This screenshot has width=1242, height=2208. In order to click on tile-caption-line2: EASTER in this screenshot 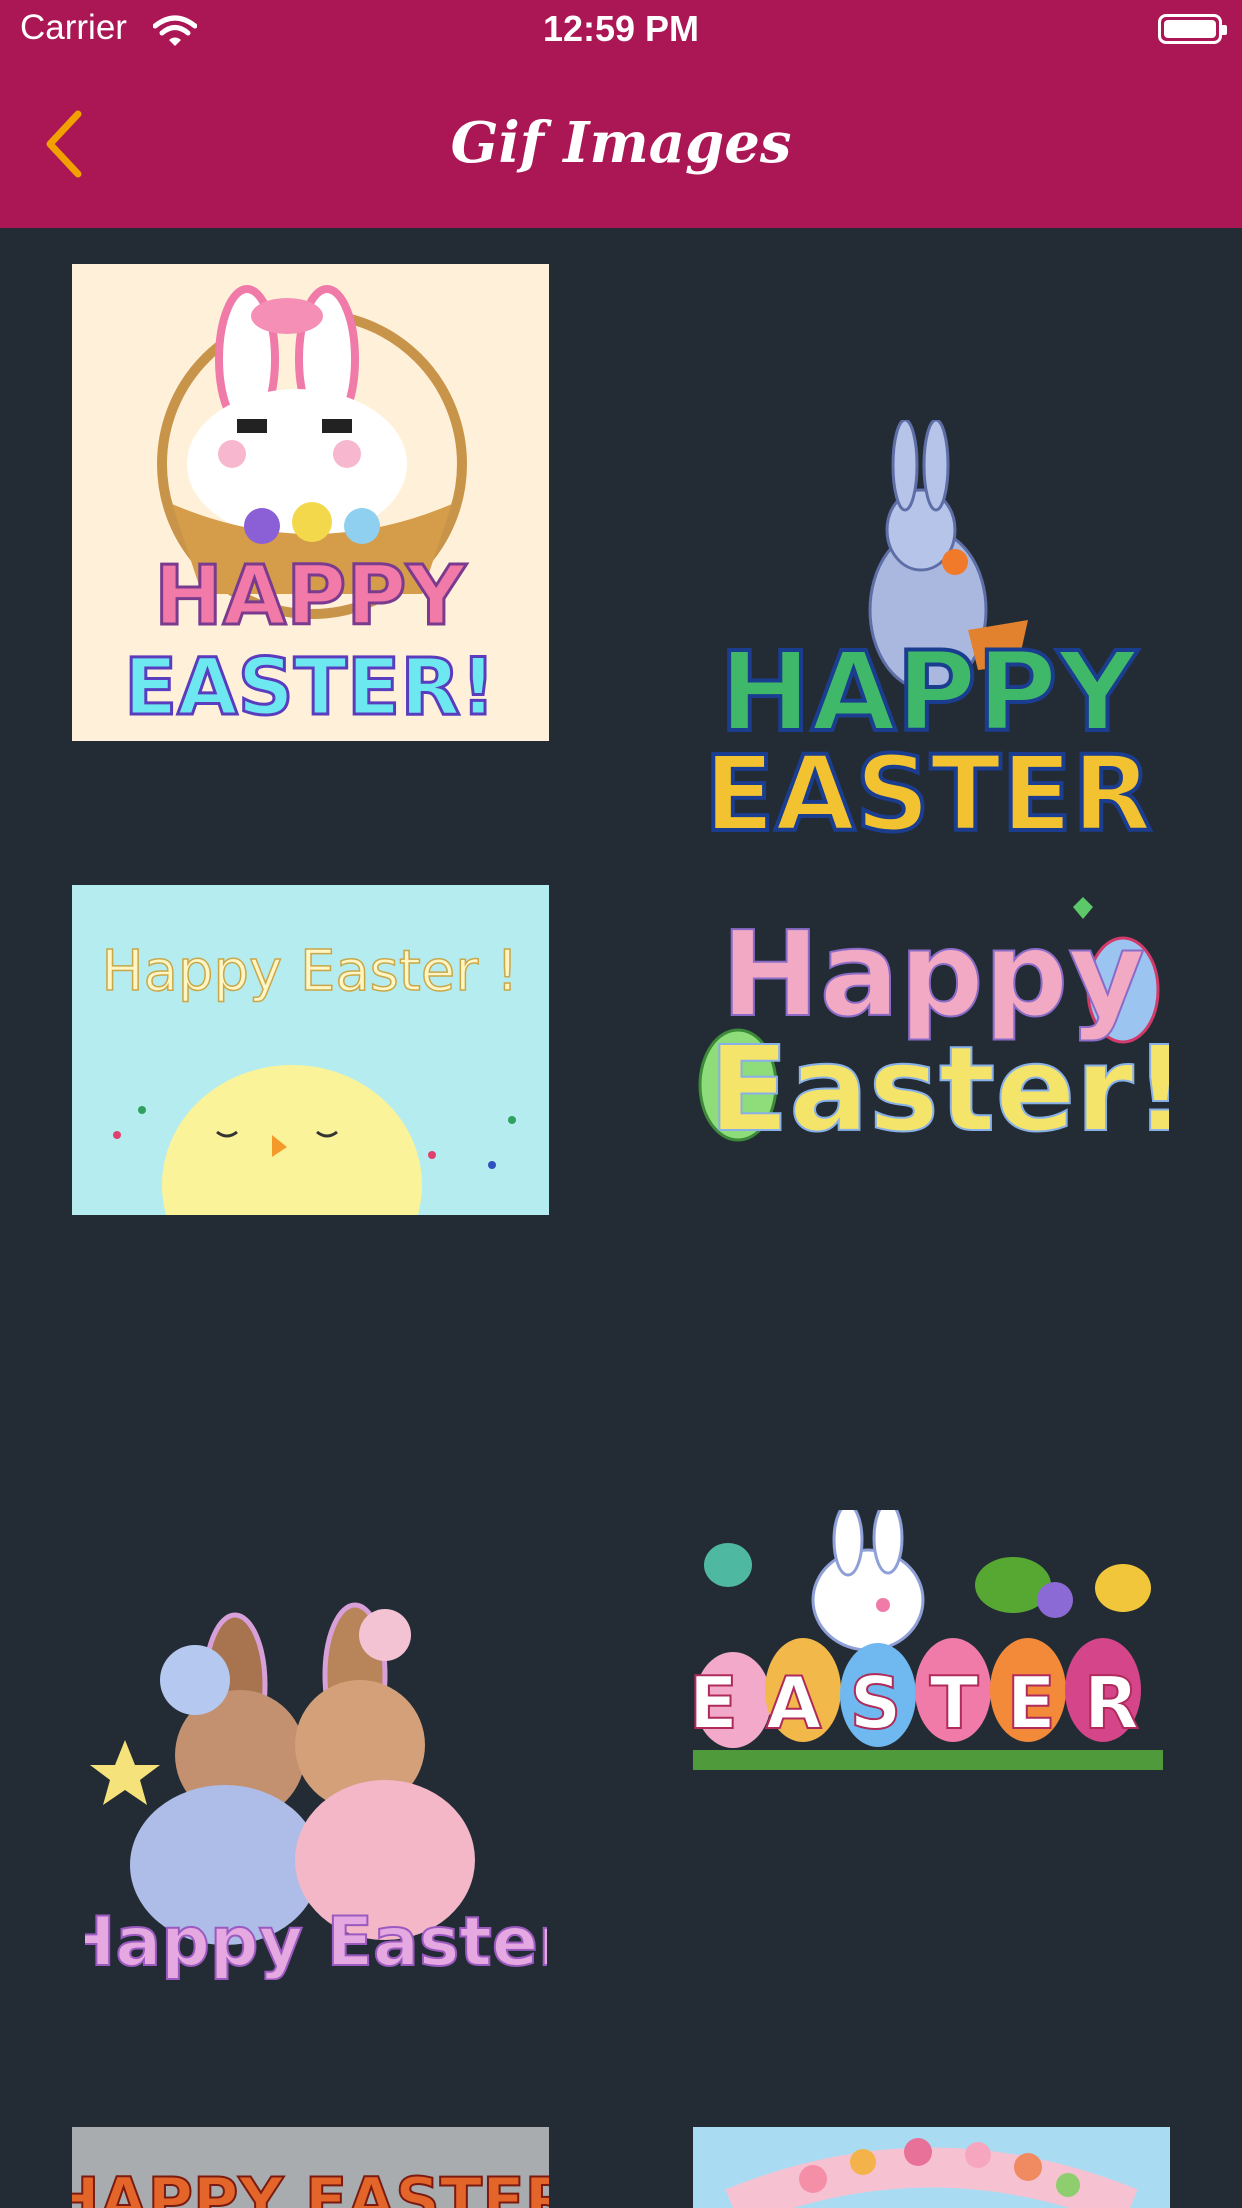, I will do `click(928, 786)`.